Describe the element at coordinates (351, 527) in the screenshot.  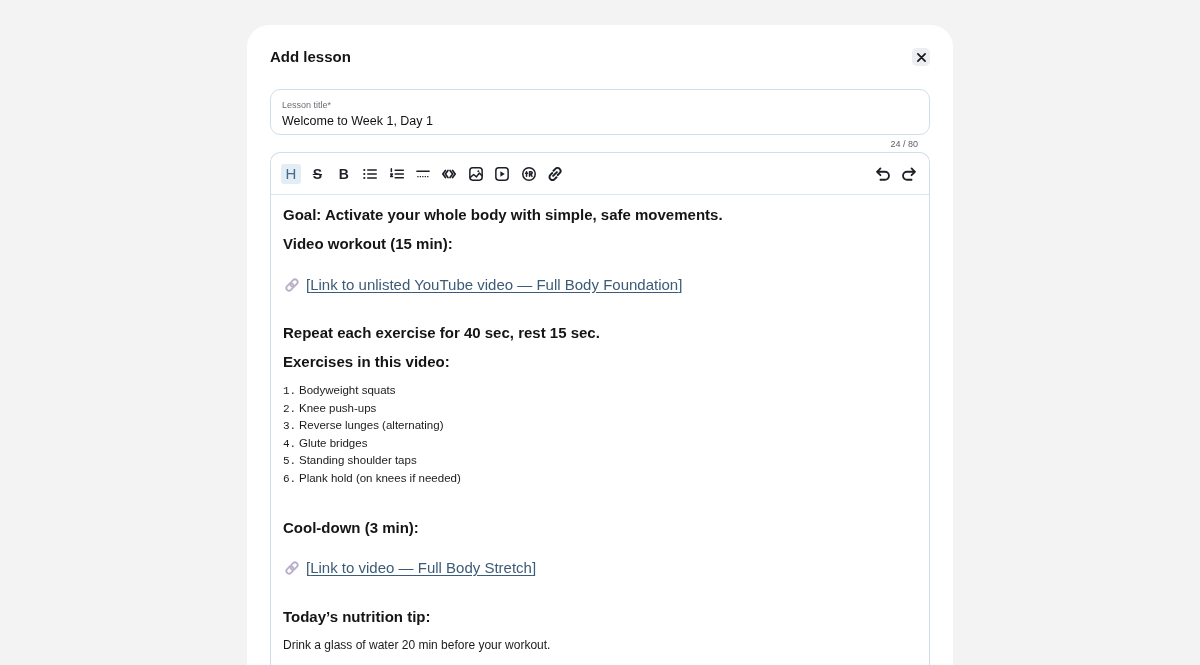
I see `section-heading: Cool-down (3 min):` at that location.